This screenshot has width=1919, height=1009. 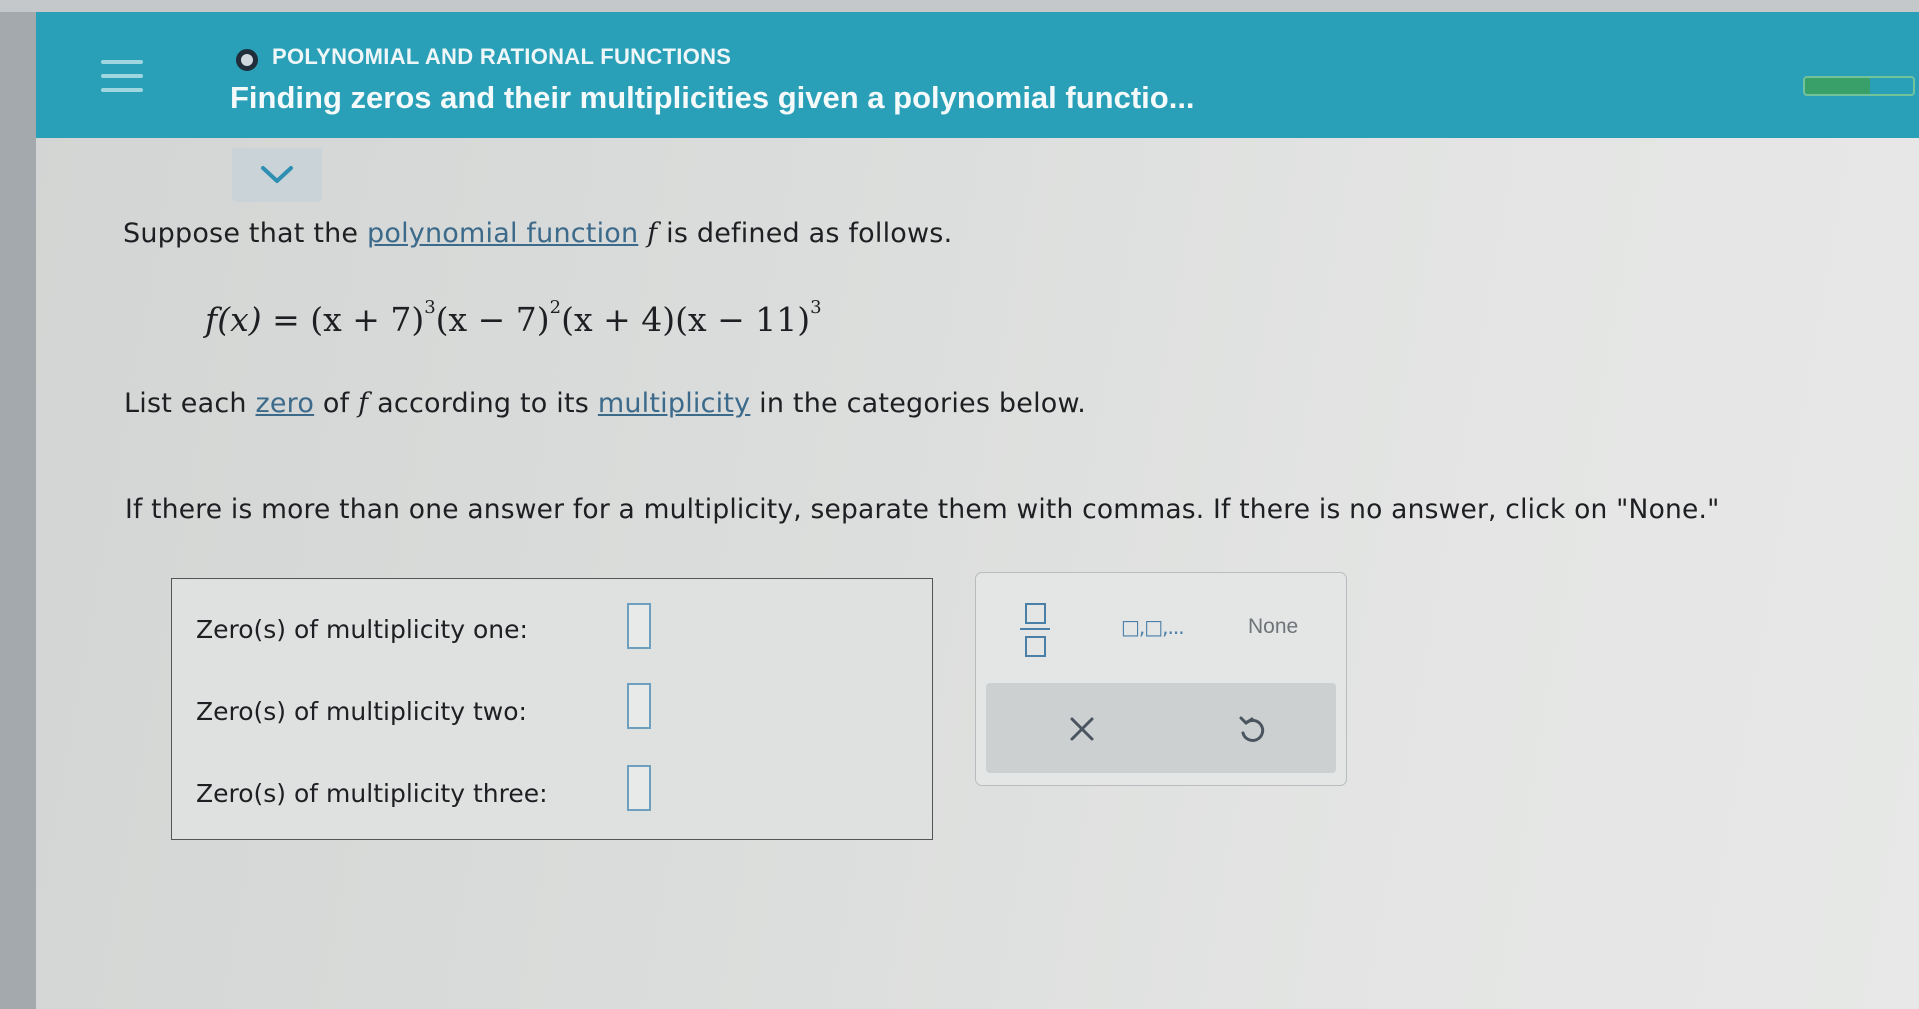 I want to click on math-keypad: □,□,... None, so click(x=1161, y=679).